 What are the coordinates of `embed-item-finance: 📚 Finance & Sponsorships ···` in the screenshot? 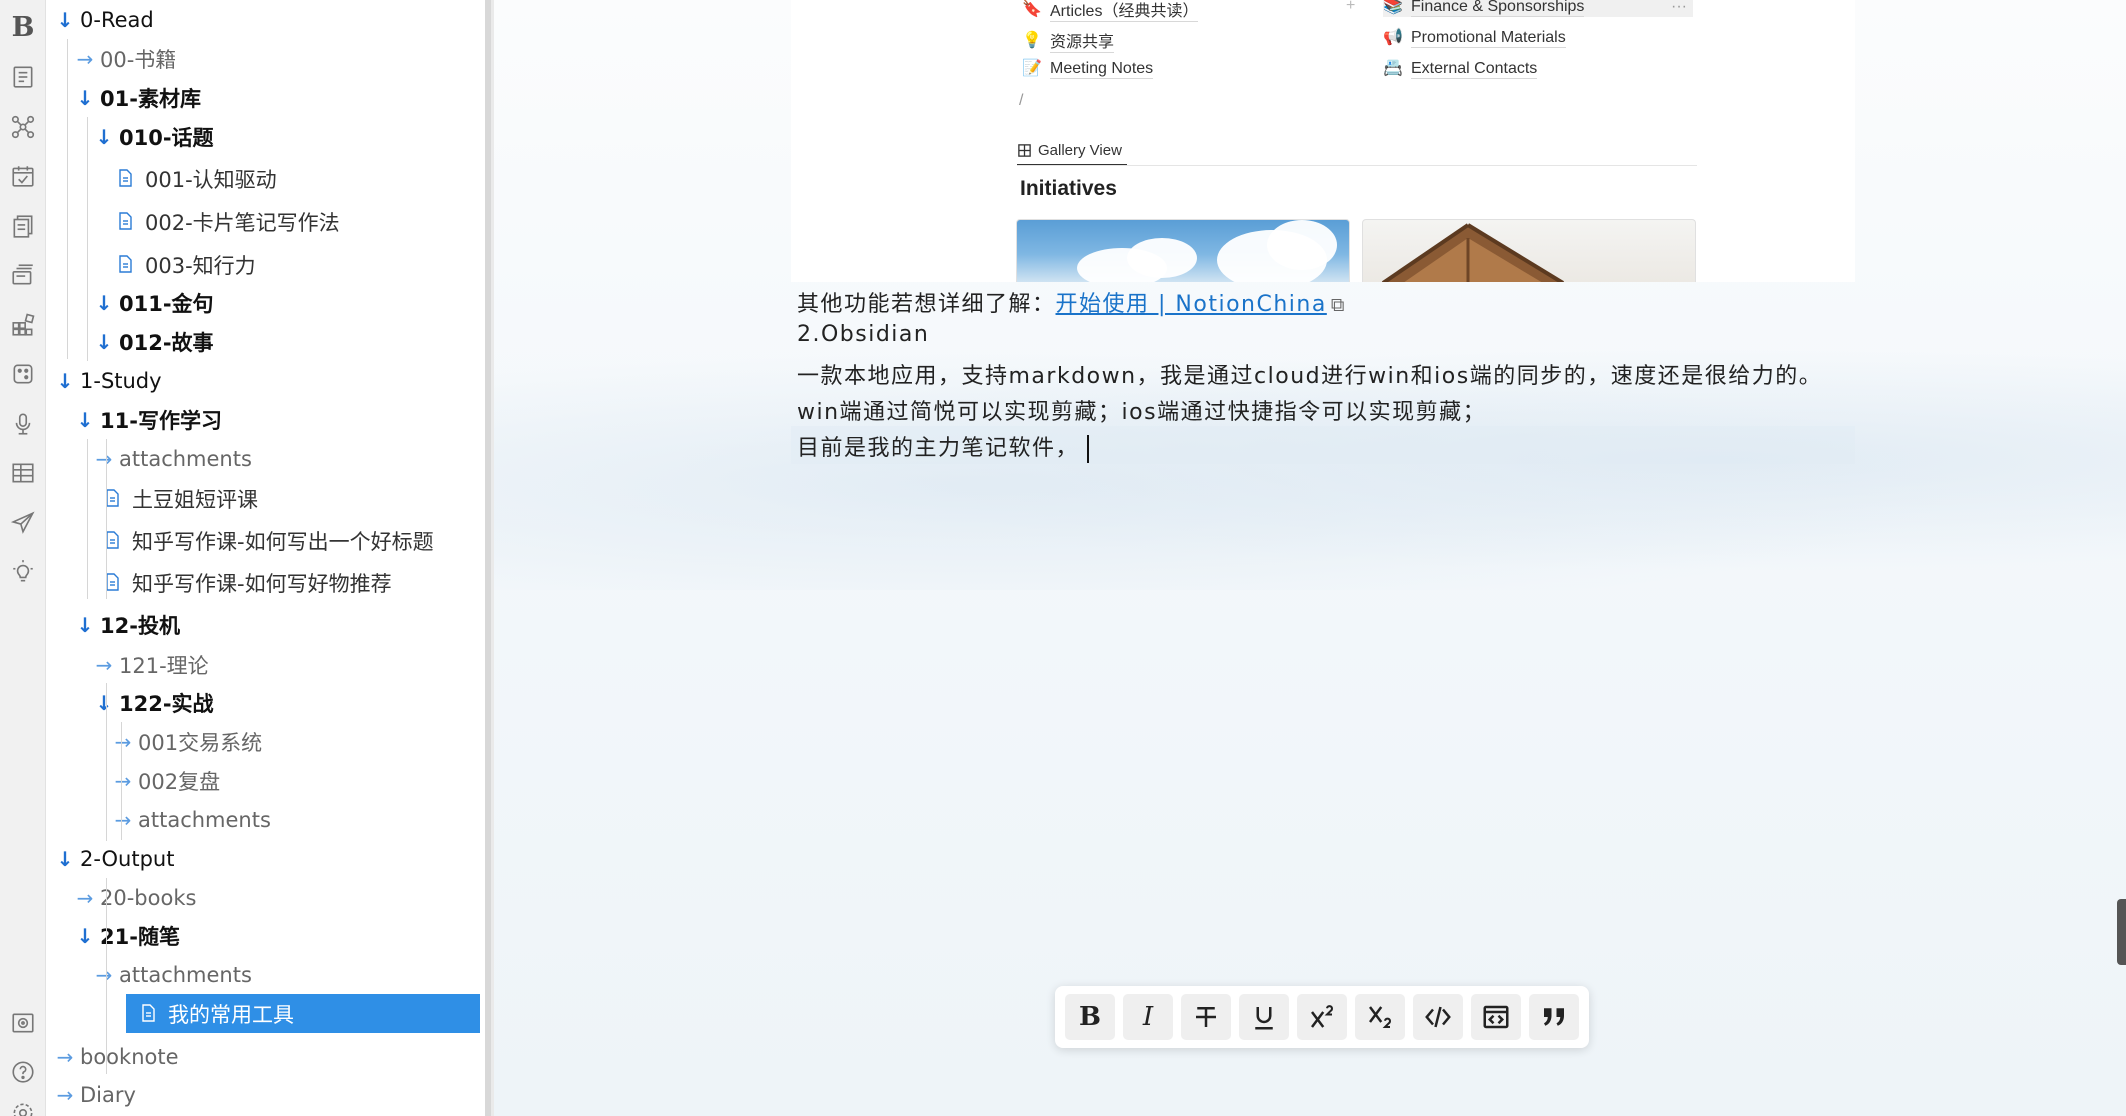 It's located at (1538, 8).